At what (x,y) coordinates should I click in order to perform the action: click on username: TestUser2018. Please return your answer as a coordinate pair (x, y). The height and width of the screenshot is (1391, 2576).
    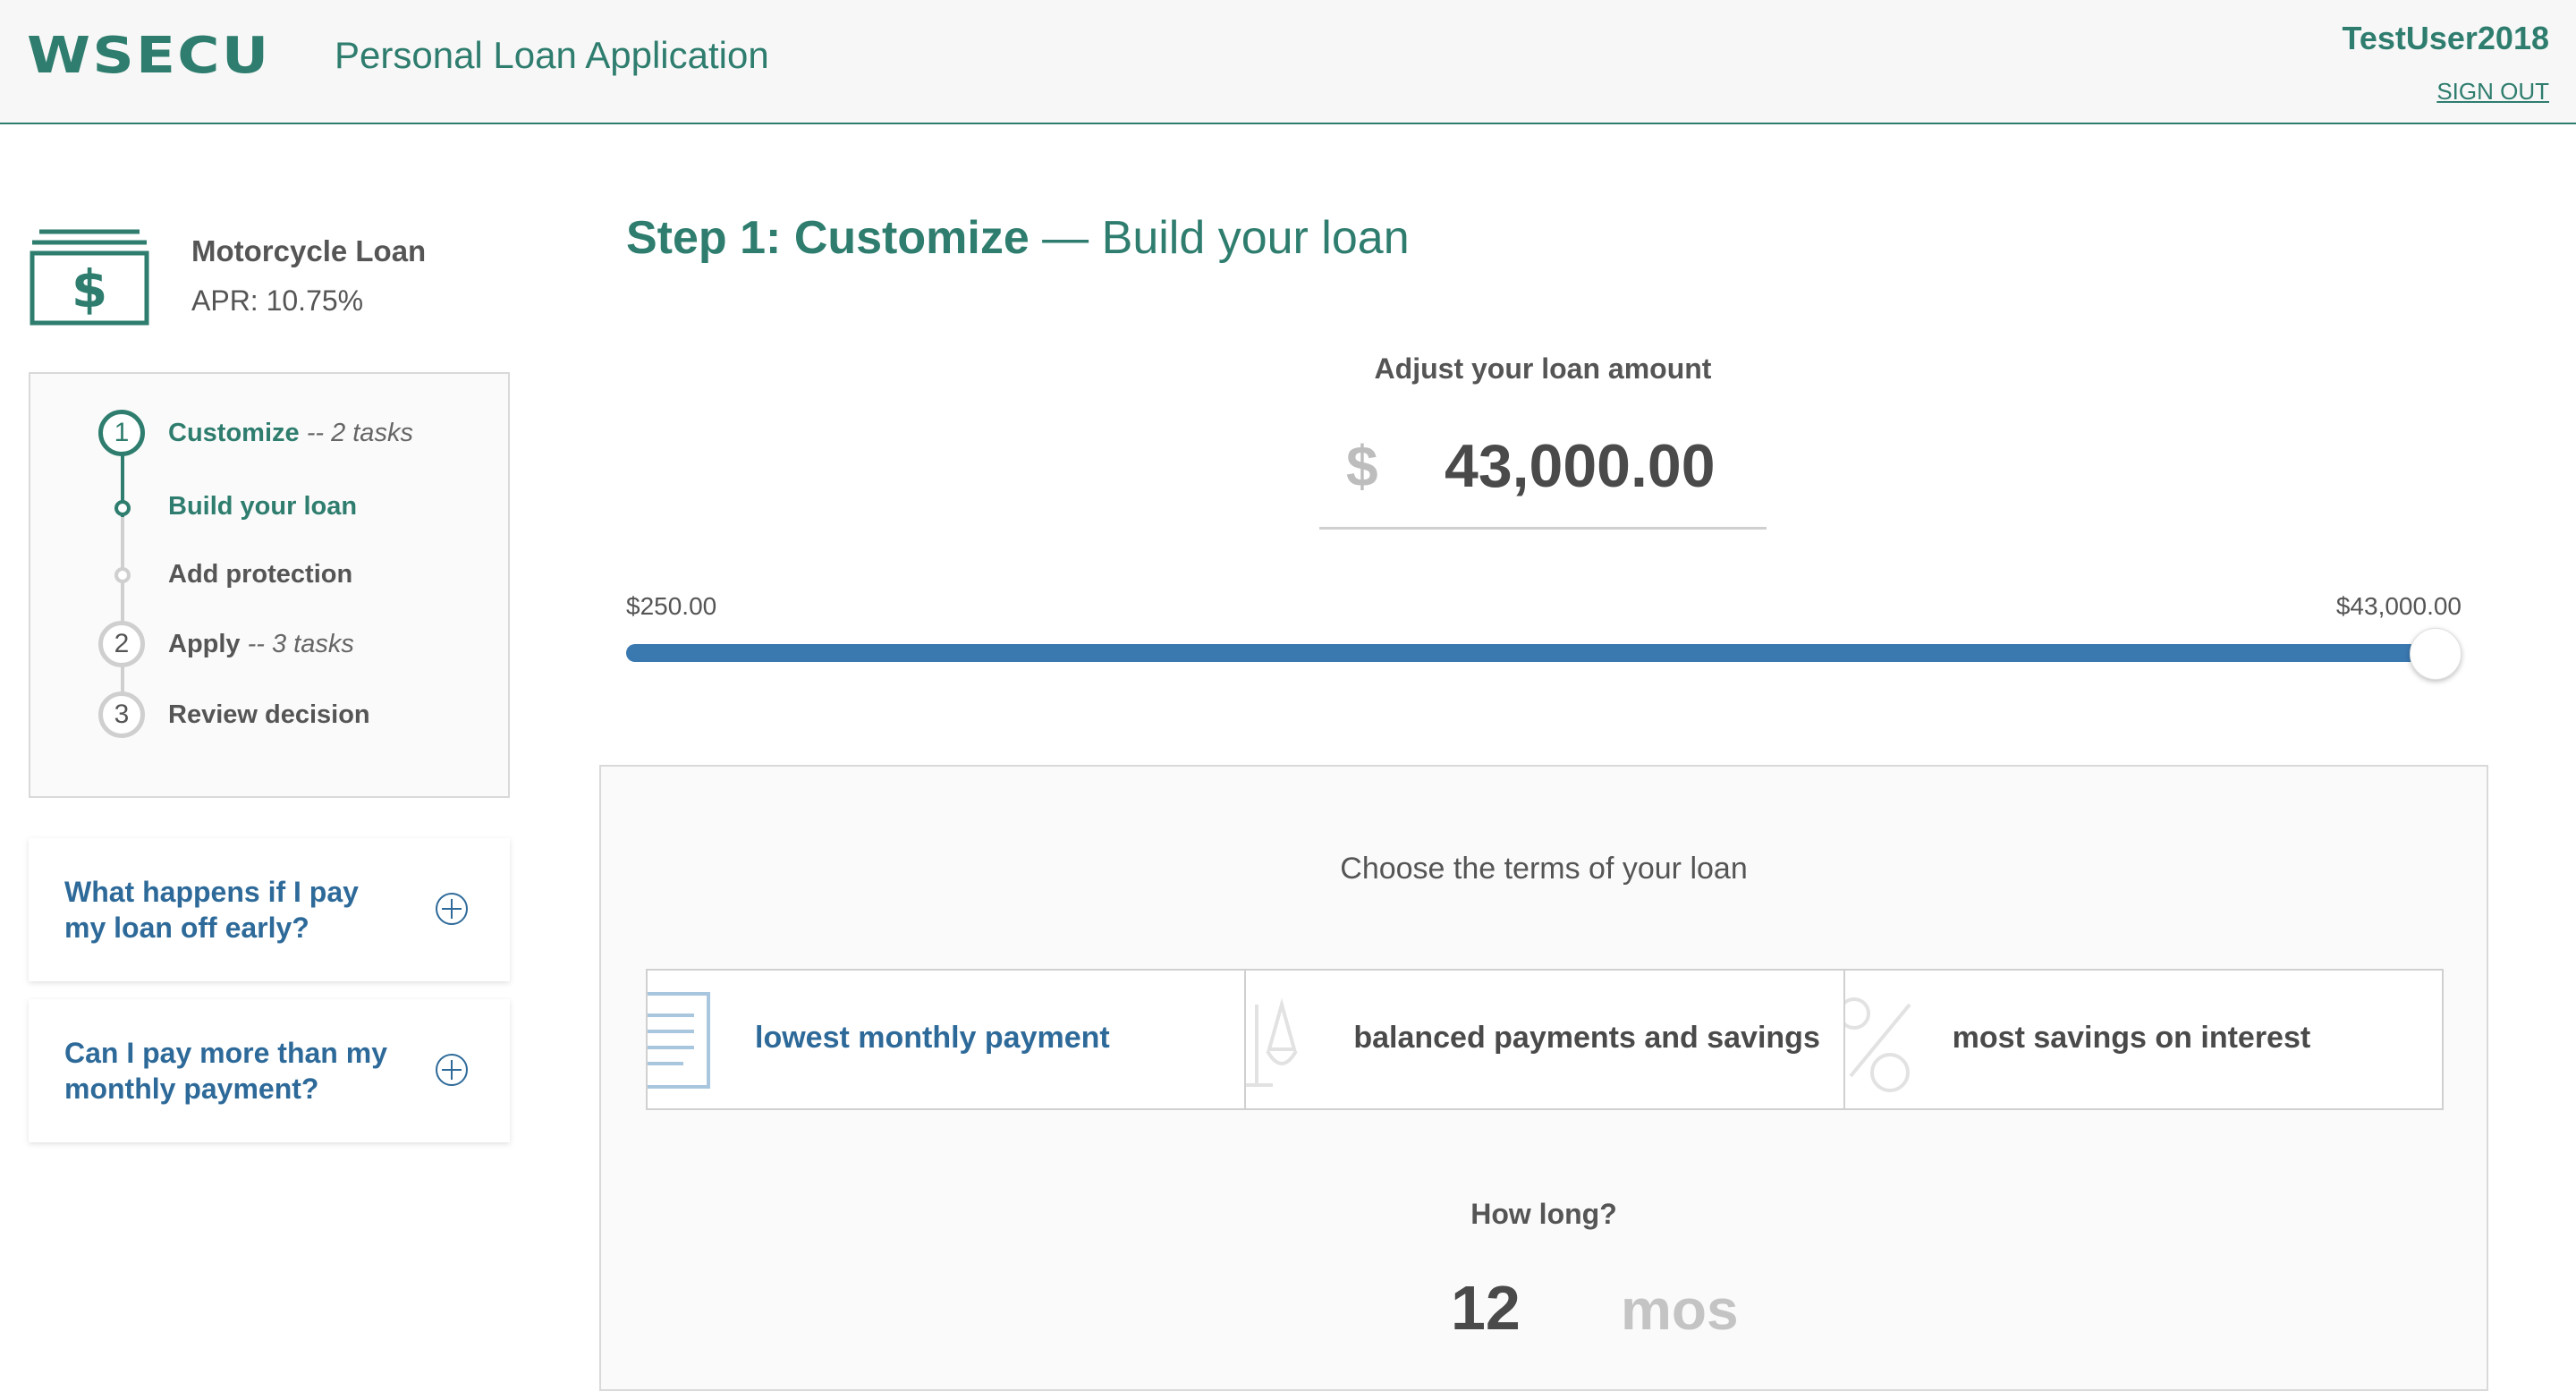
    Looking at the image, I should click on (2446, 38).